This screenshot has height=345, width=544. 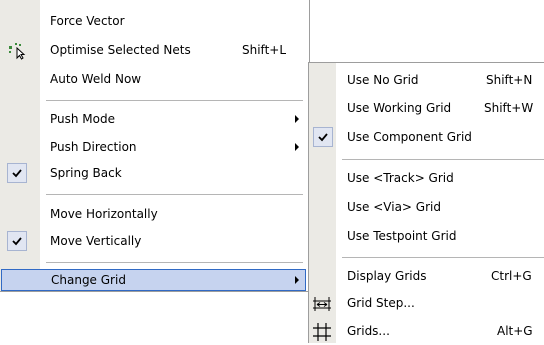 I want to click on grid-step-icon, so click(x=322, y=304).